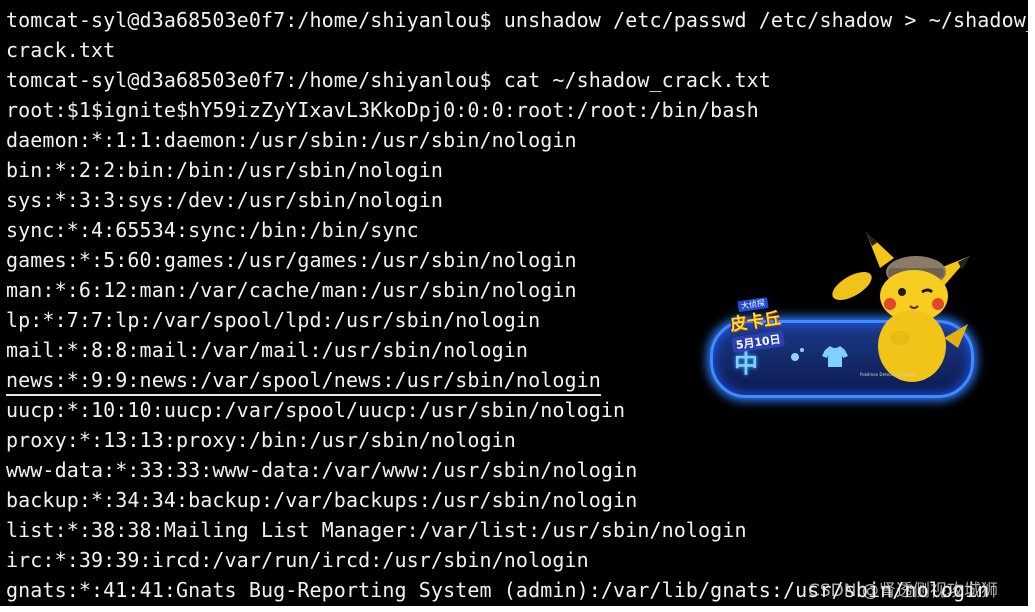 The height and width of the screenshot is (612, 1035). Describe the element at coordinates (517, 170) in the screenshot. I see `terminal-line: bin:*:2:2:bin:/bin:/usr/sbin/nologin` at that location.